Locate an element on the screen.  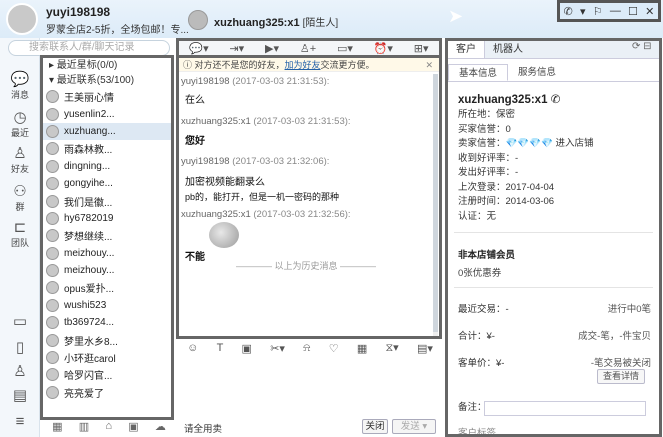
add-friend-icon: ♙+ is located at coordinates (308, 48).